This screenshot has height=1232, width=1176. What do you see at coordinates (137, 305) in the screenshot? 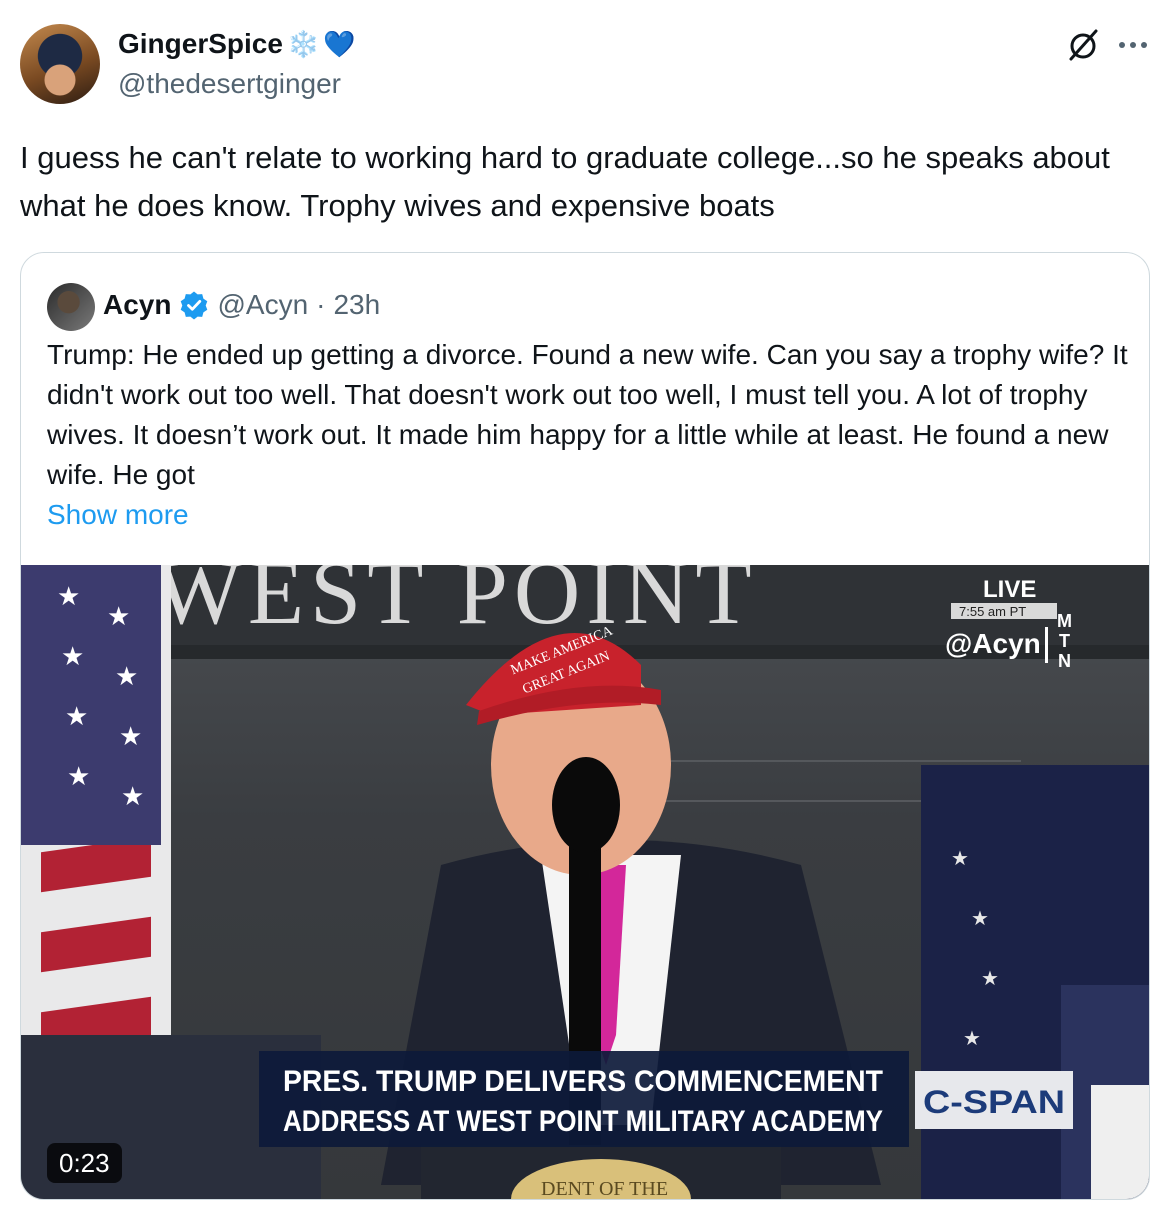
I see `quoted-author-name: Acyn` at bounding box center [137, 305].